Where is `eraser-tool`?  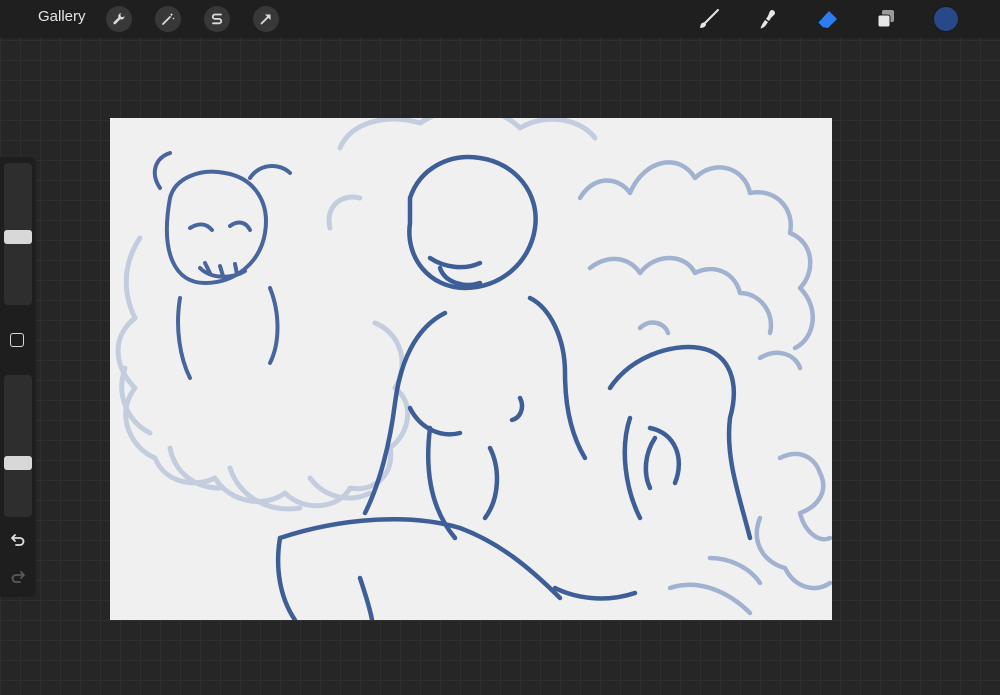
eraser-tool is located at coordinates (827, 19).